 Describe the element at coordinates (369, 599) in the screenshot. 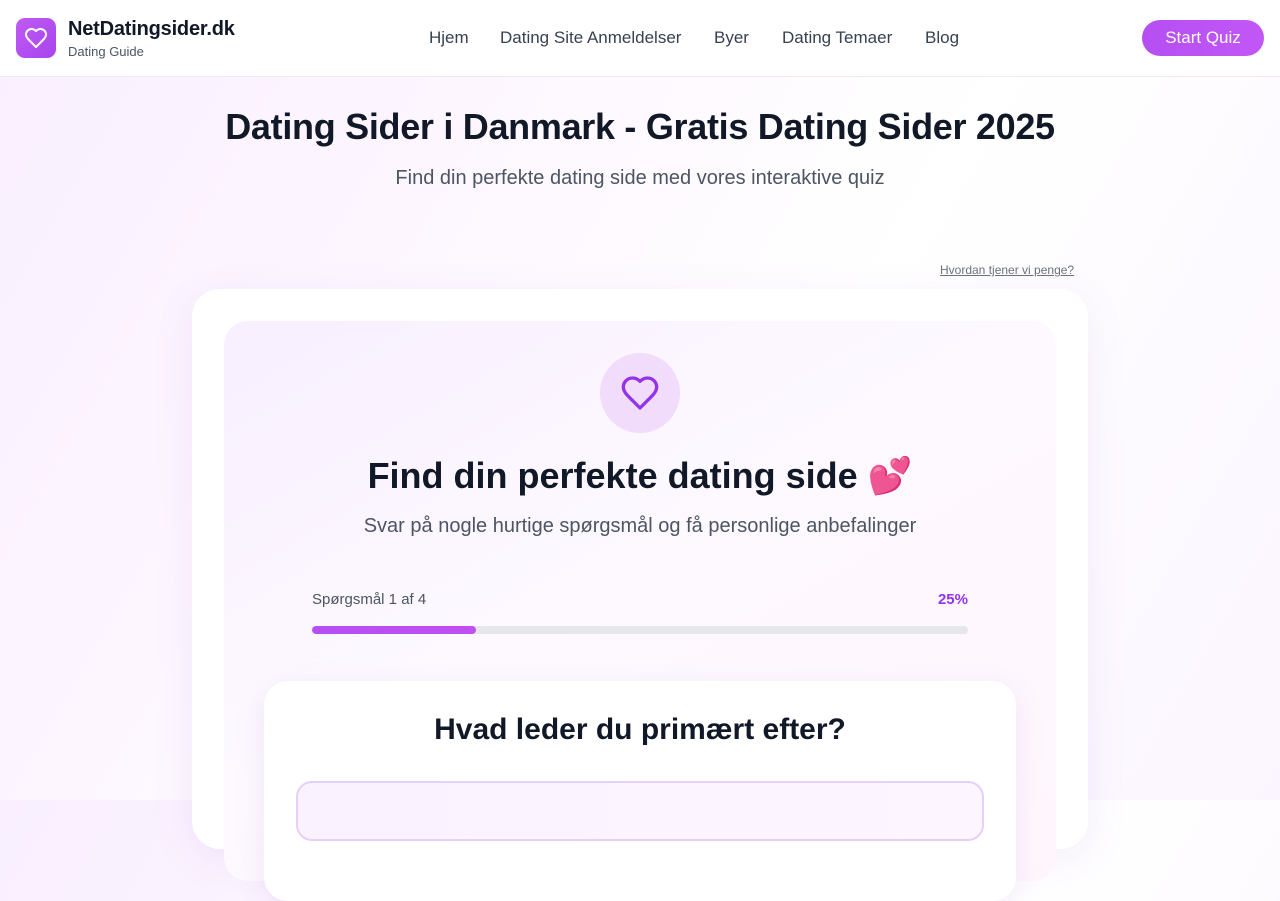

I see `progress-label: Spørgsmål 1 af 4` at that location.